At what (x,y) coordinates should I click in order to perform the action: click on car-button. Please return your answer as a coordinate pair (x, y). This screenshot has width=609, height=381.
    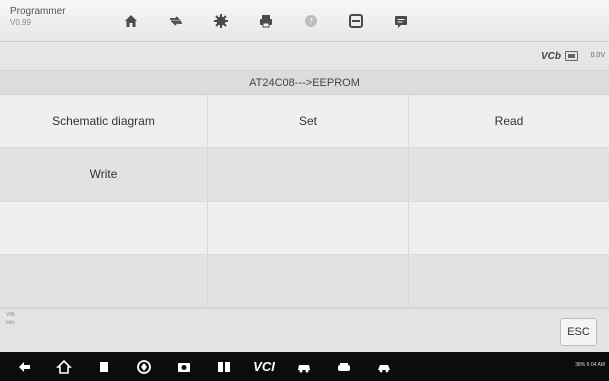
    Looking at the image, I should click on (344, 366).